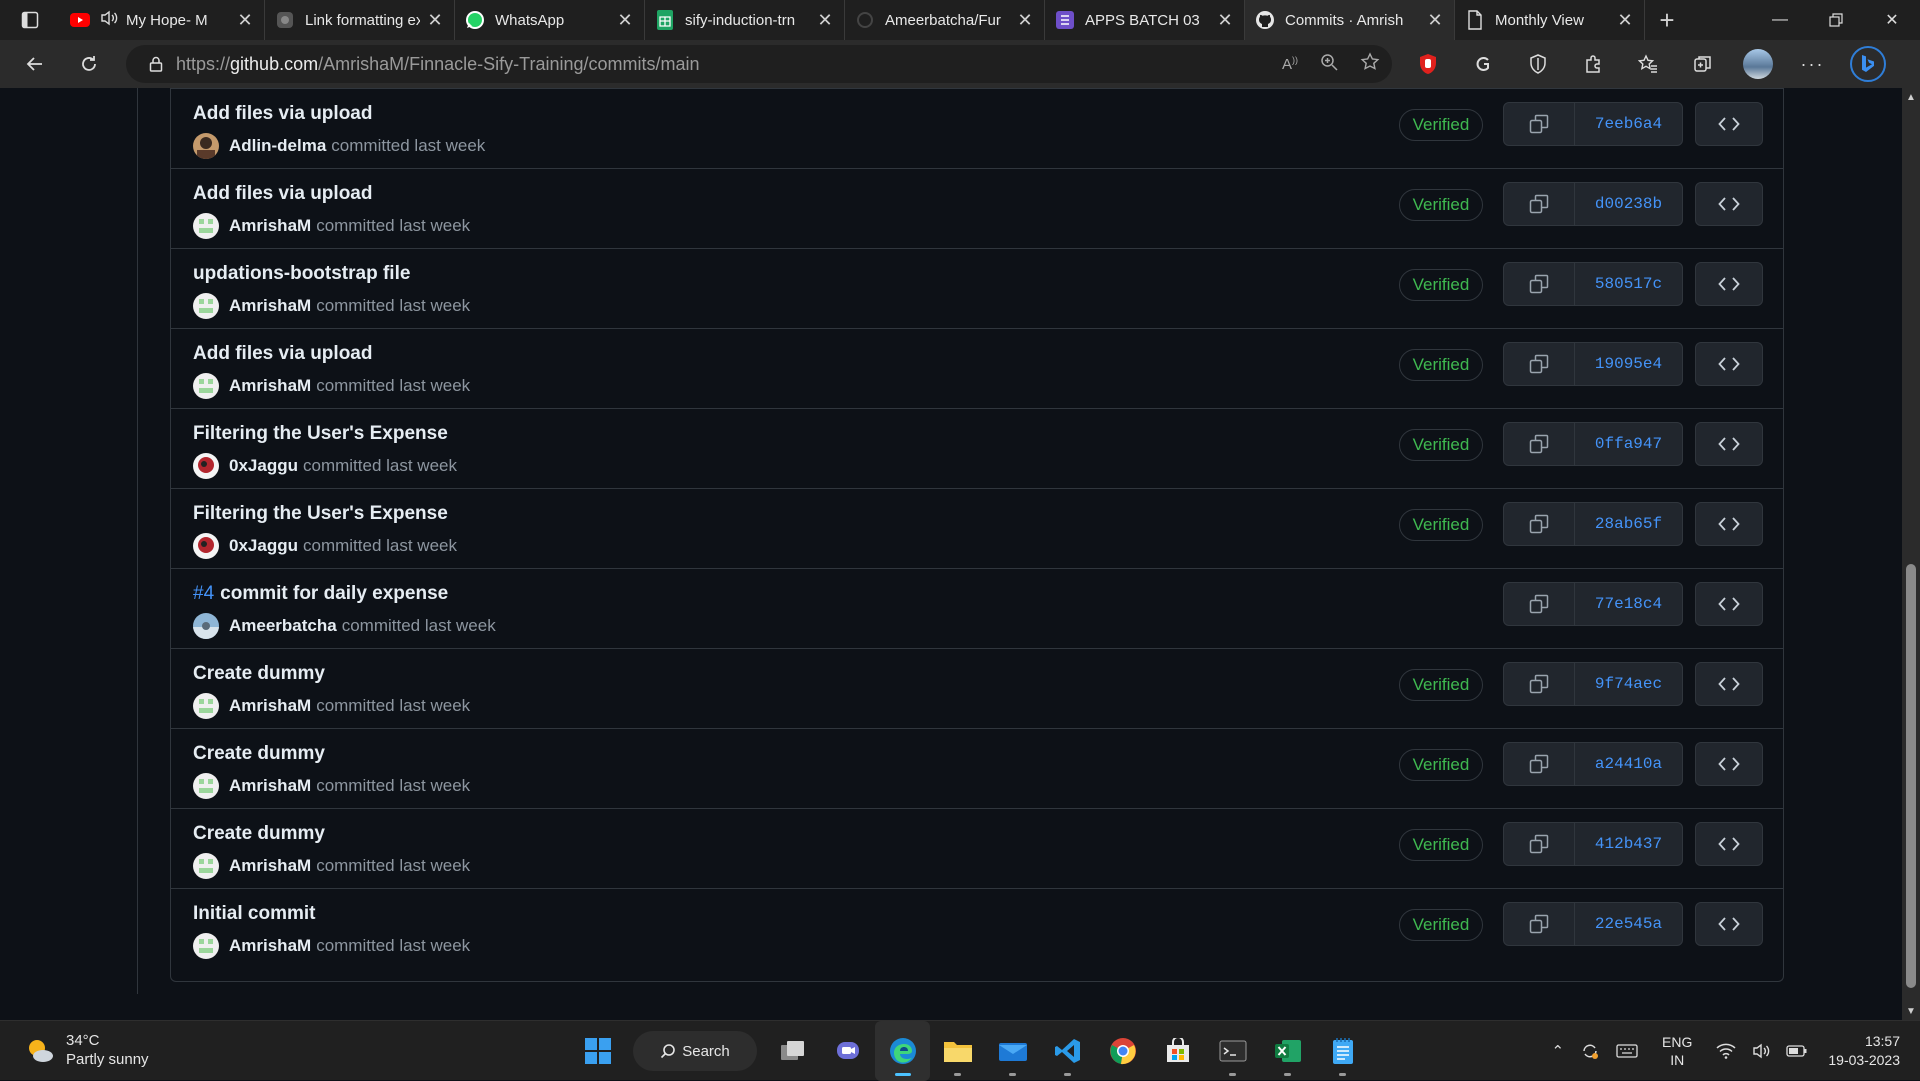  I want to click on zoom-icon, so click(1329, 64).